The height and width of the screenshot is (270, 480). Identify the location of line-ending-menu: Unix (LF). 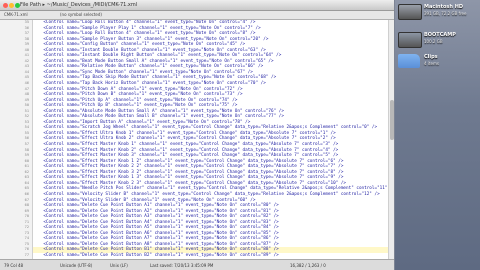
(119, 265).